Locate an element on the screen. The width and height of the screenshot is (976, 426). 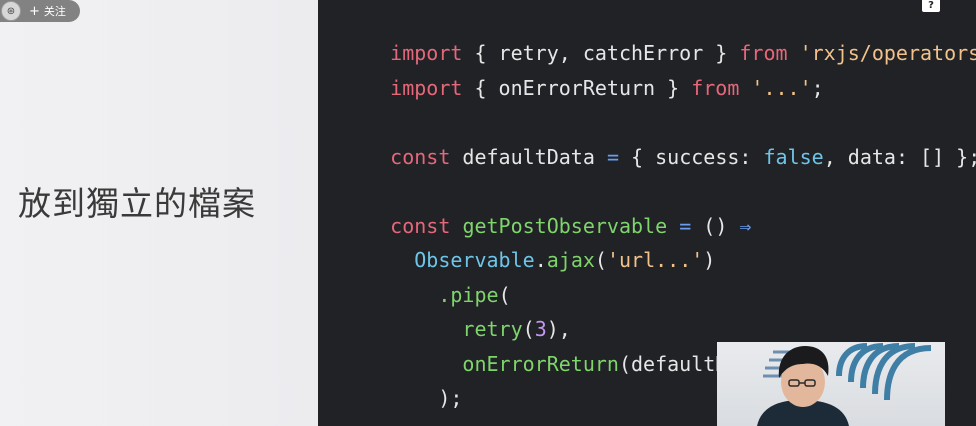
logo-arc is located at coordinates (908, 373).